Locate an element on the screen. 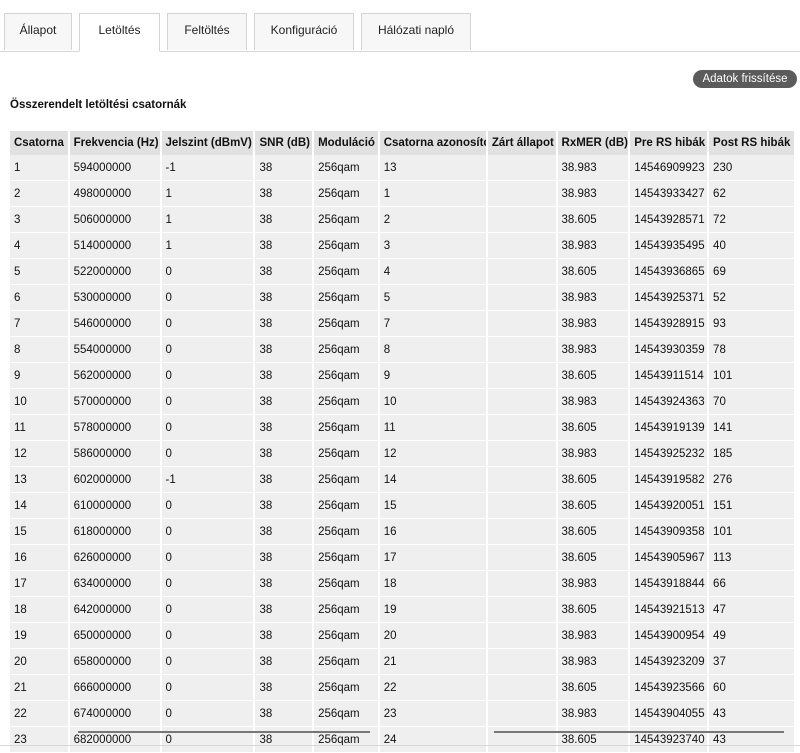 This screenshot has height=753, width=800. cell-post-rs-errors: 276 is located at coordinates (751, 480).